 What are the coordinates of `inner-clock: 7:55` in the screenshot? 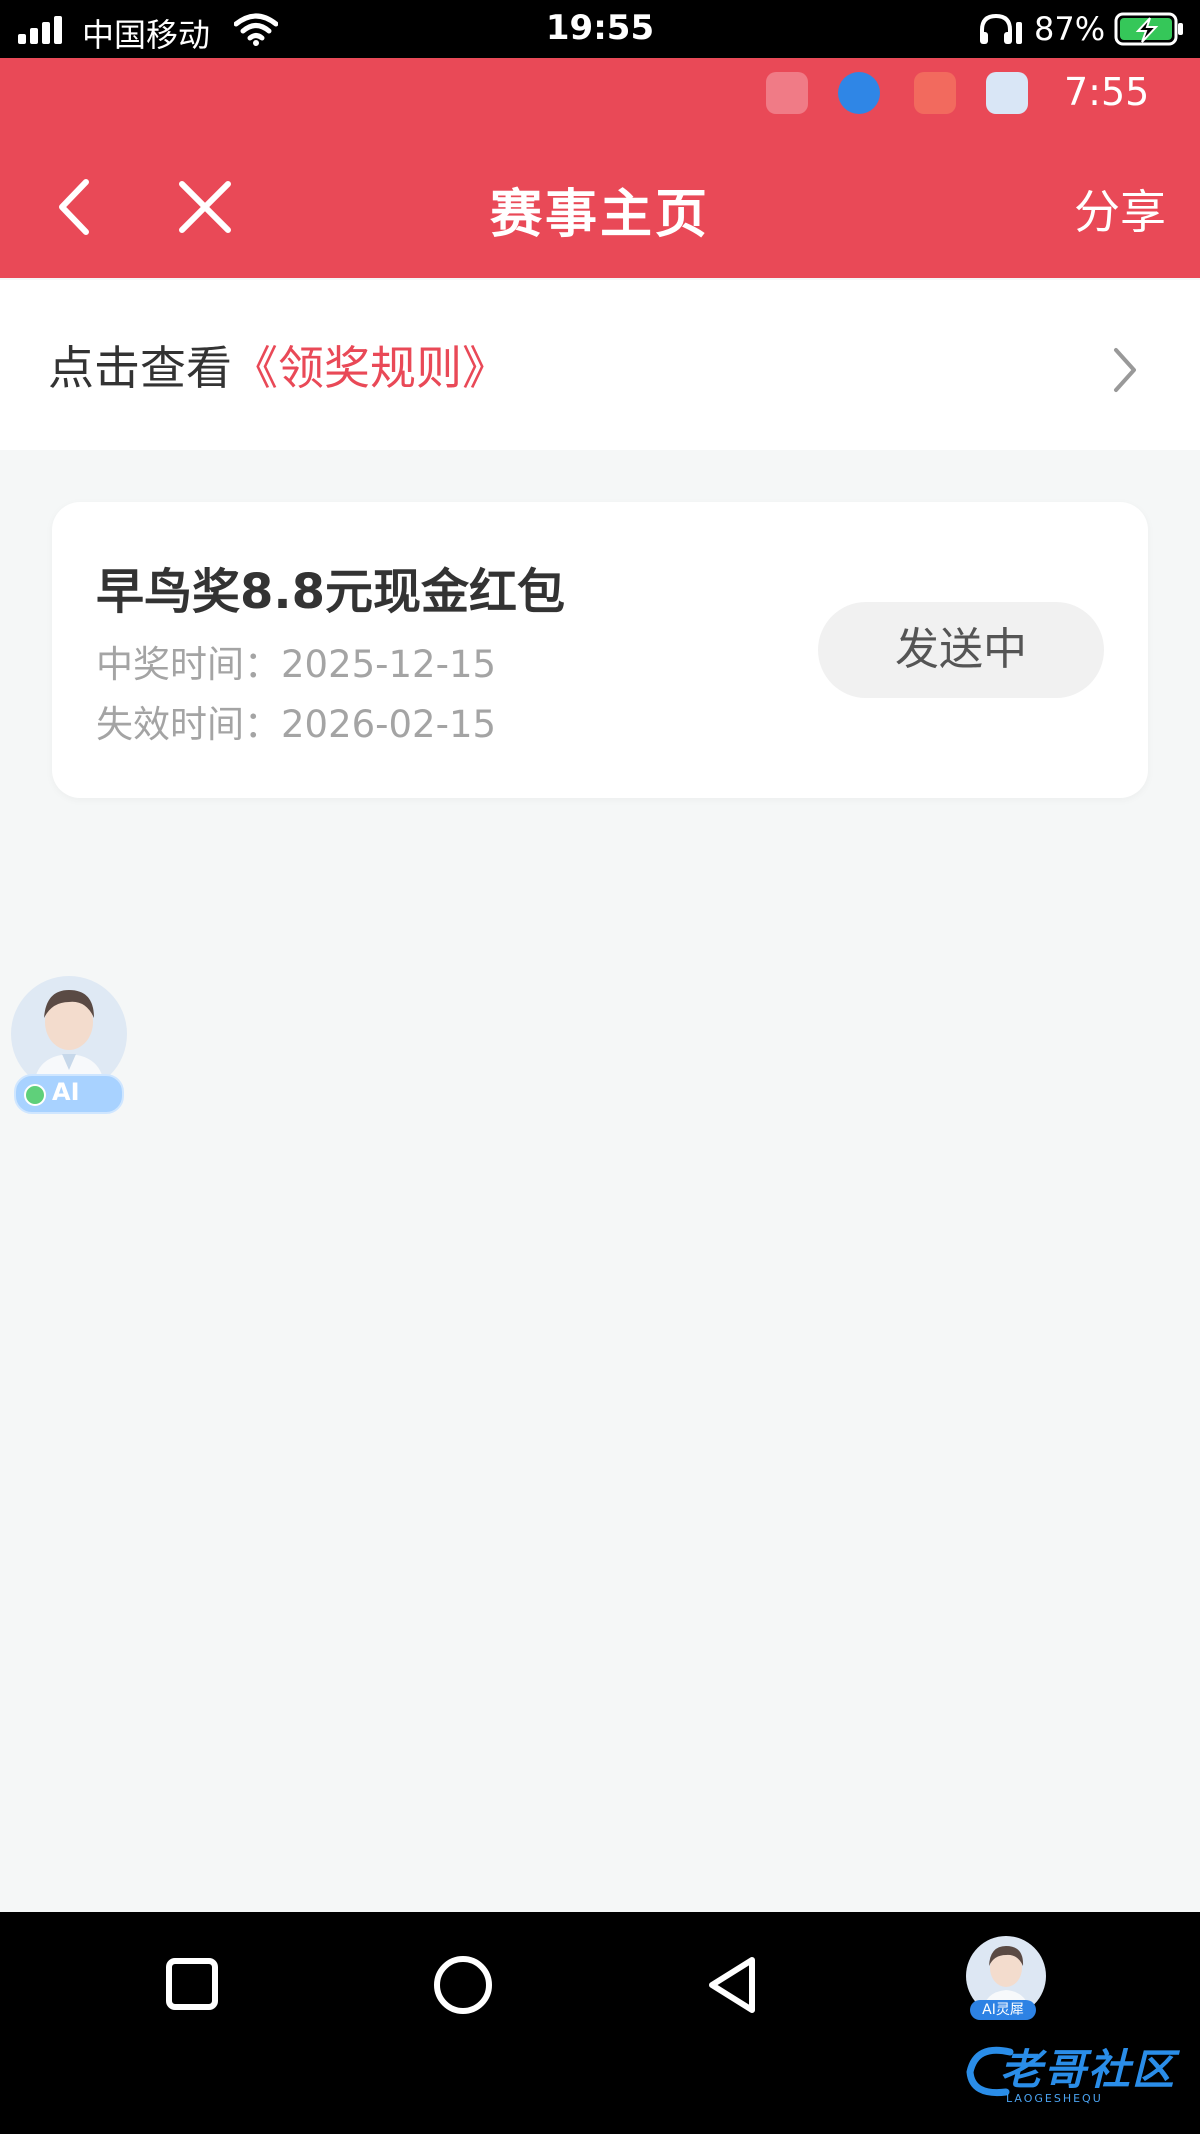 It's located at (1107, 92).